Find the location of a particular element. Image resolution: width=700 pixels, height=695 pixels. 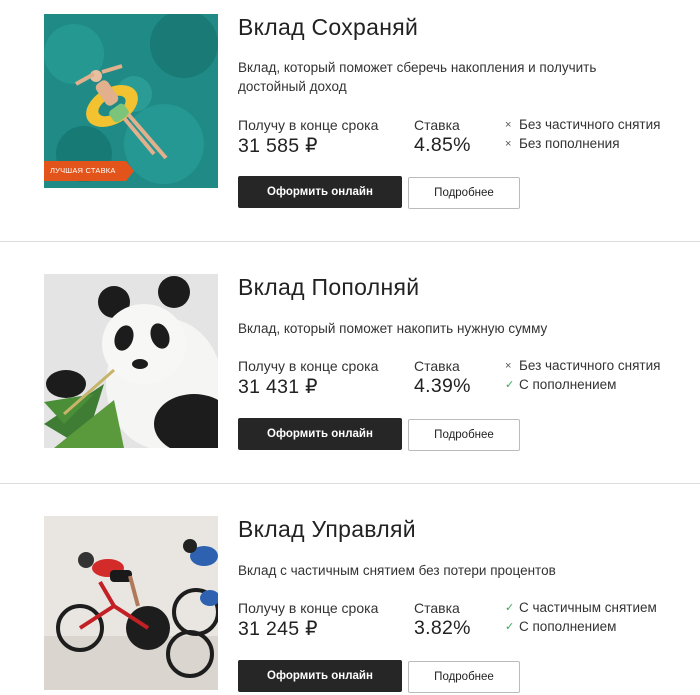

deposit-image-cyclists is located at coordinates (131, 603).